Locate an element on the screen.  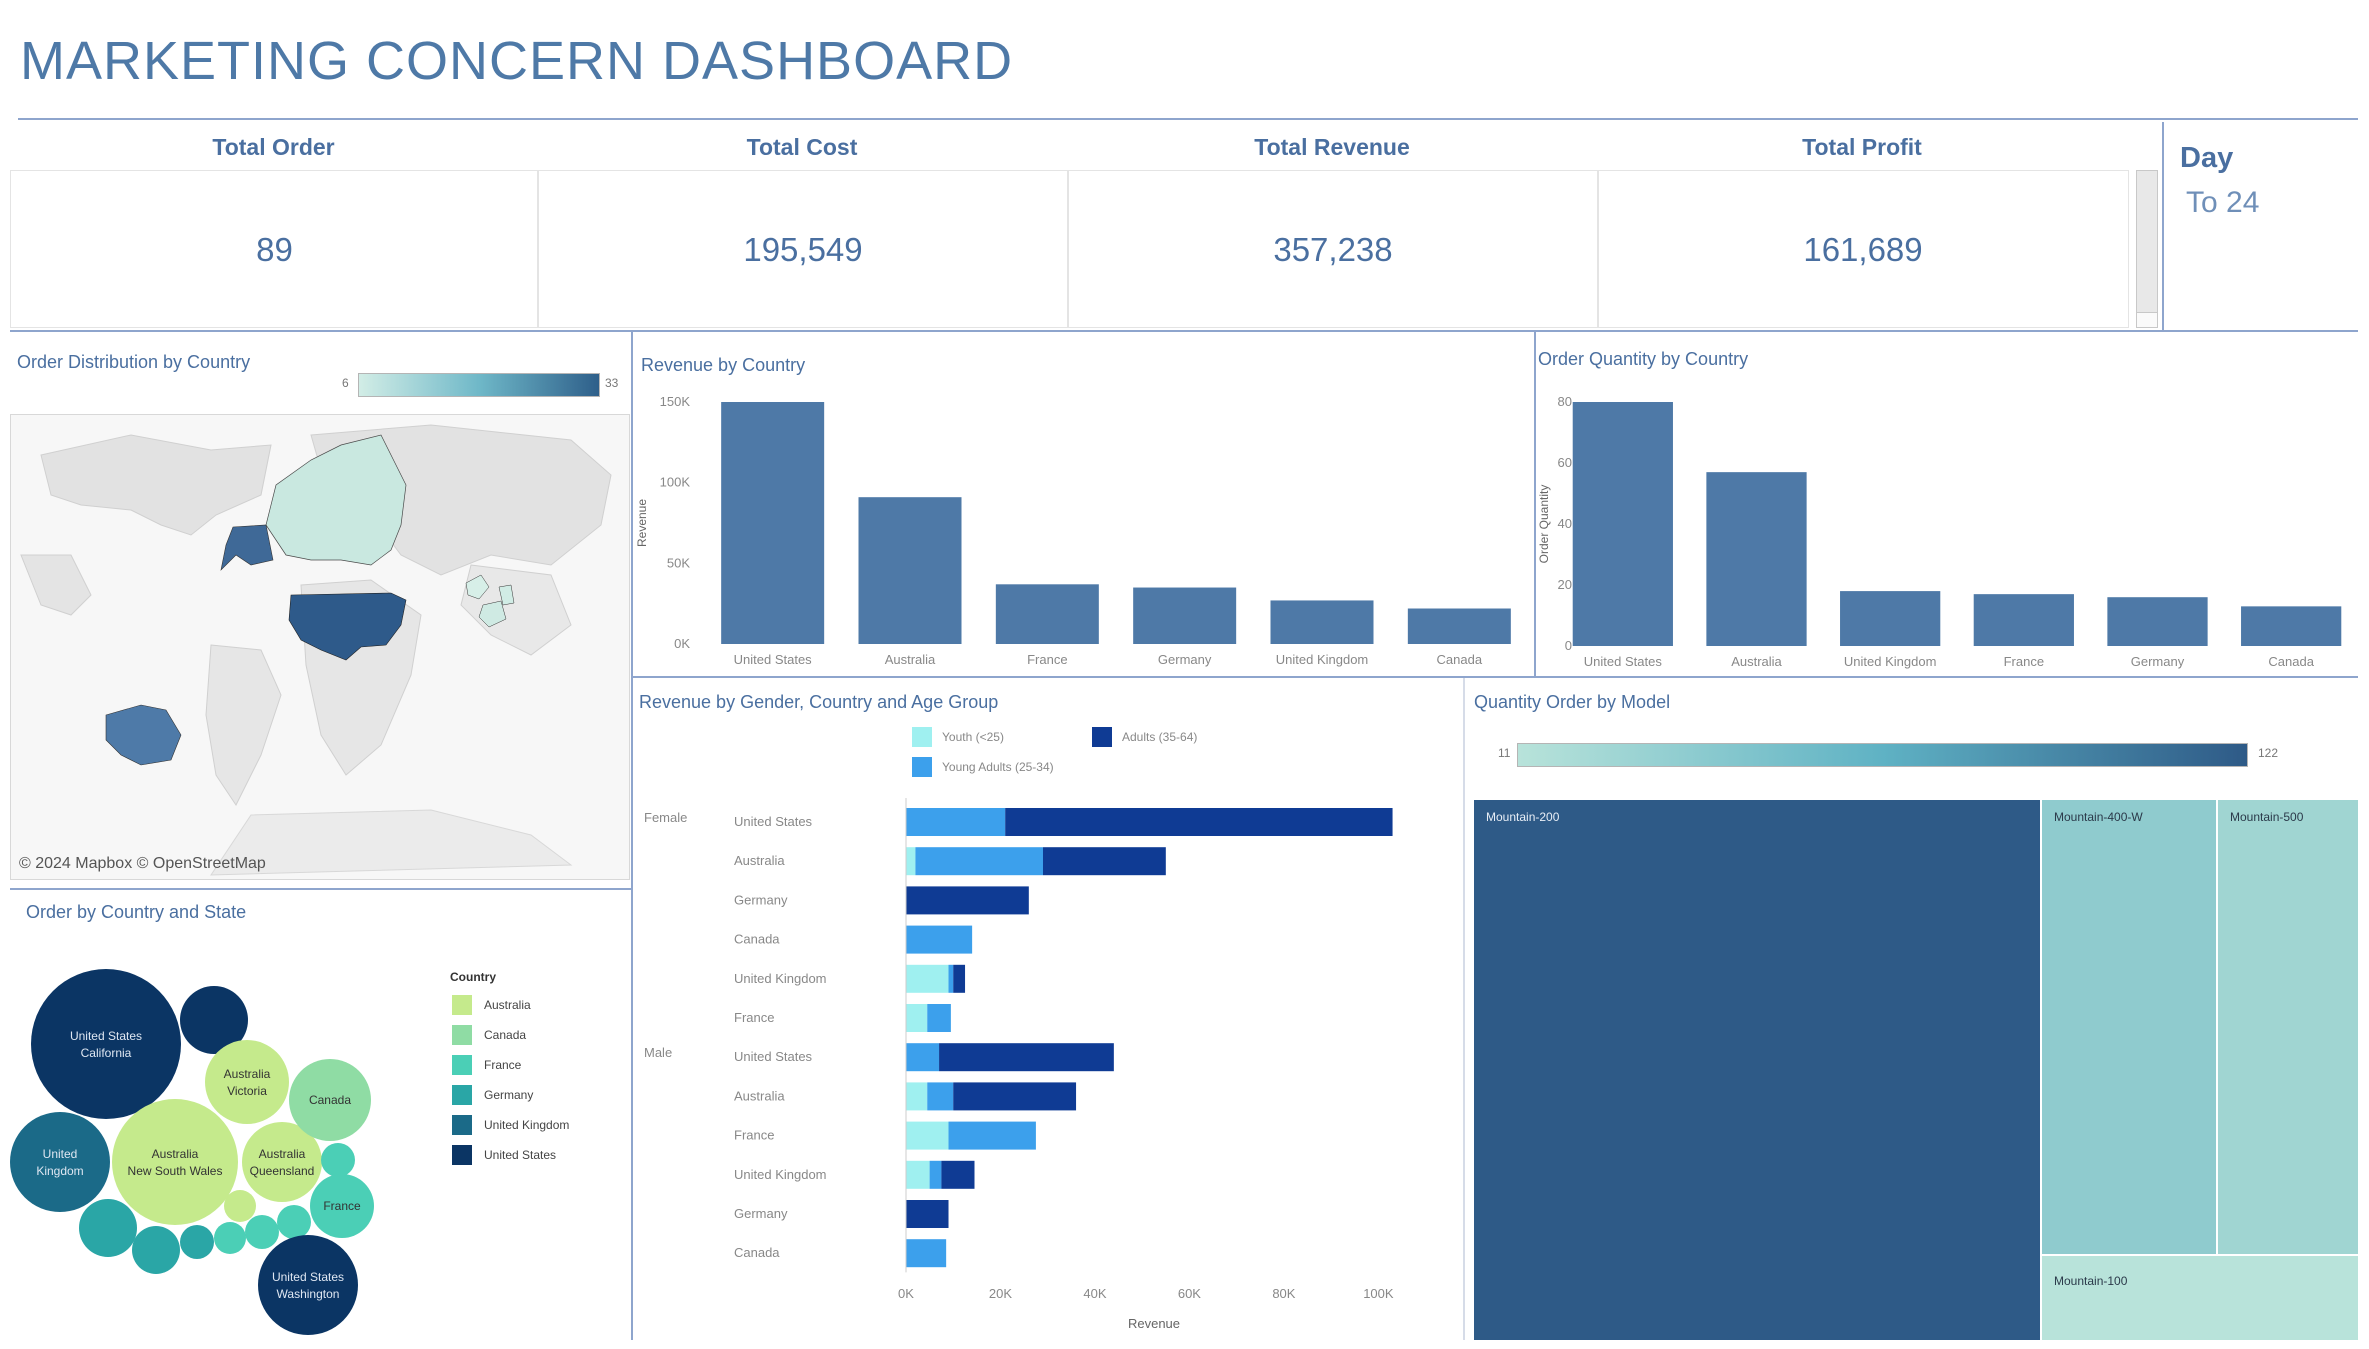
legend-item-united-states: United States is located at coordinates (510, 1155).